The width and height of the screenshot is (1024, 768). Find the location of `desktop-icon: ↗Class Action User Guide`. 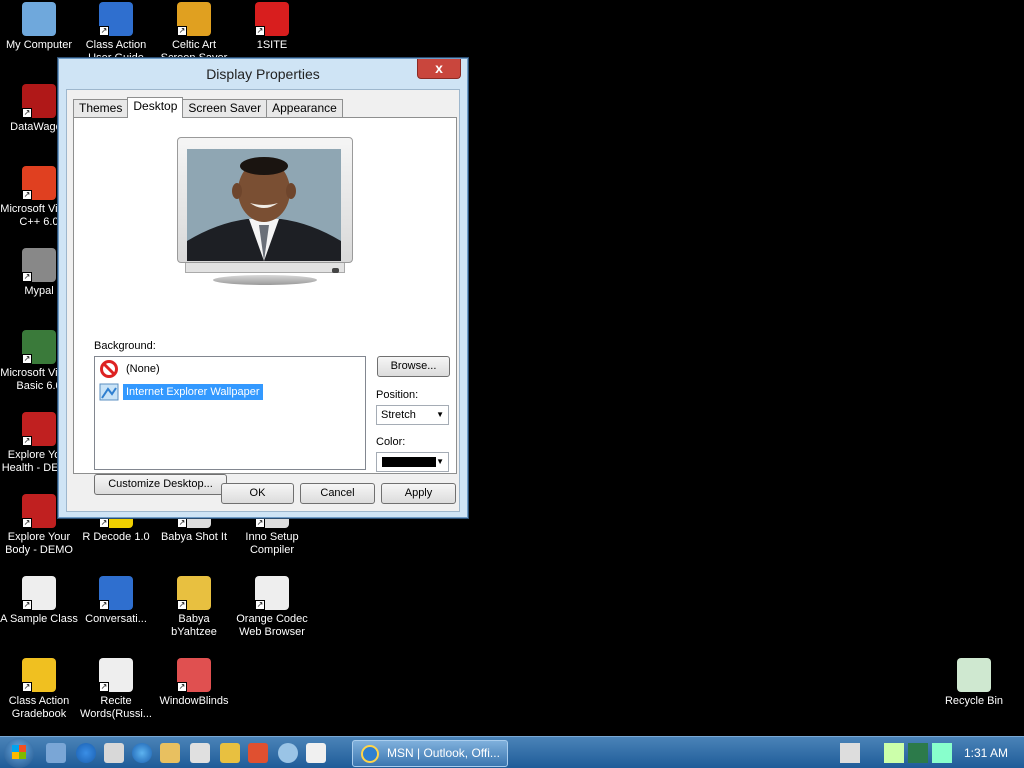

desktop-icon: ↗Class Action User Guide is located at coordinates (116, 33).